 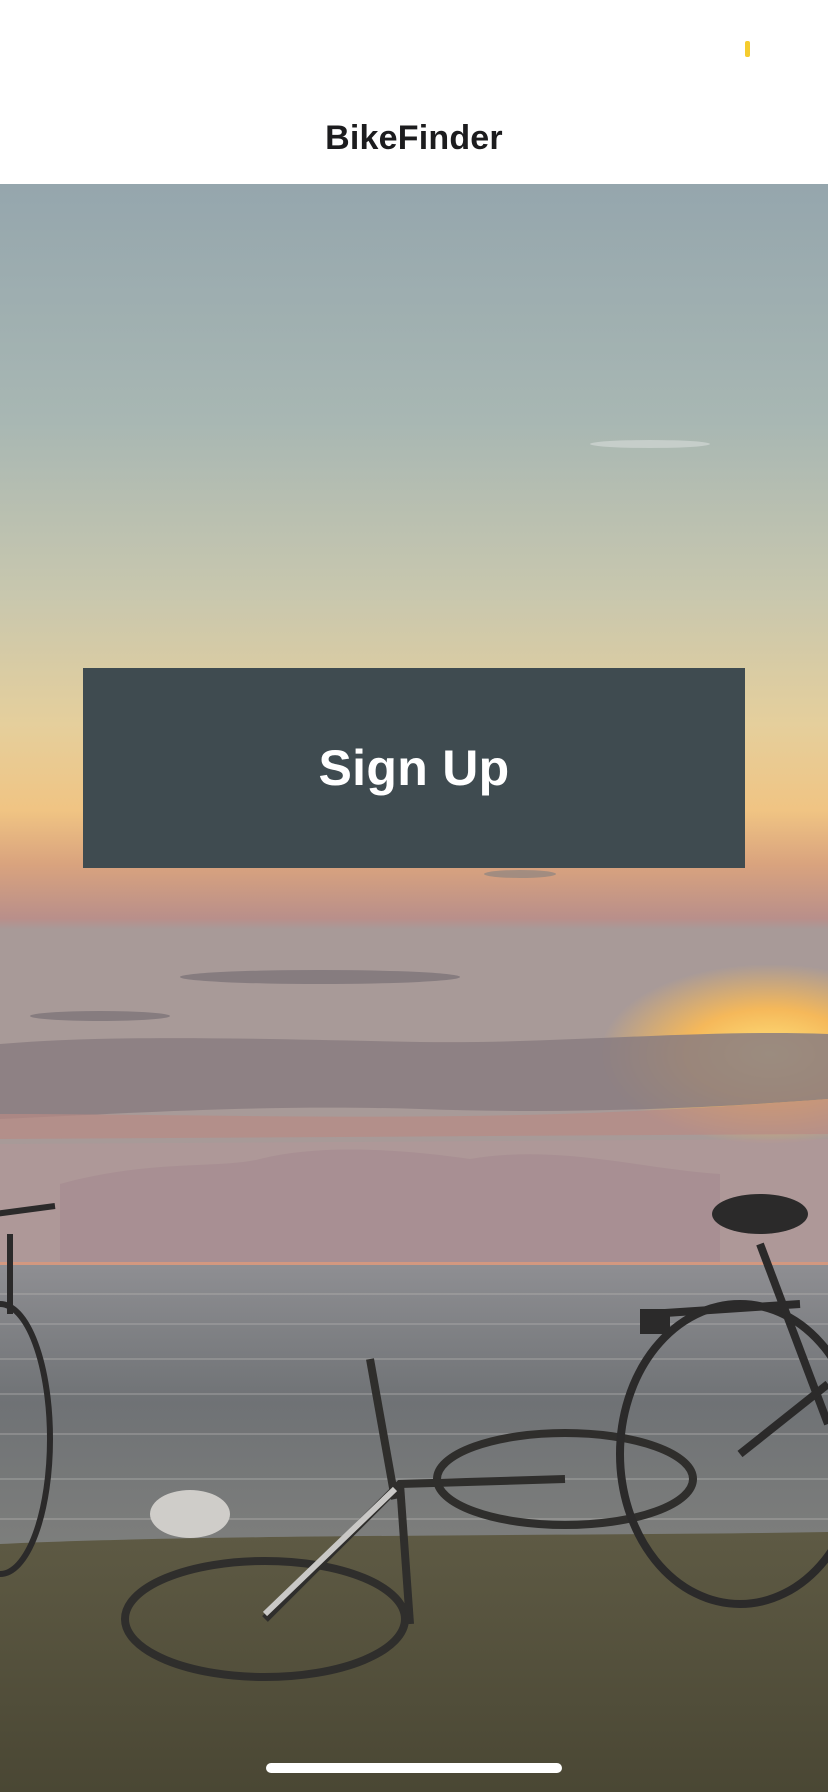 What do you see at coordinates (414, 1768) in the screenshot?
I see `home-indicator` at bounding box center [414, 1768].